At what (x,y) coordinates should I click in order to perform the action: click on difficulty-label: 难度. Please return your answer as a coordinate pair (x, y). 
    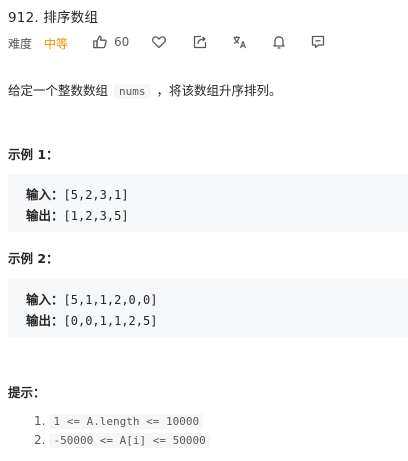
    Looking at the image, I should click on (20, 44).